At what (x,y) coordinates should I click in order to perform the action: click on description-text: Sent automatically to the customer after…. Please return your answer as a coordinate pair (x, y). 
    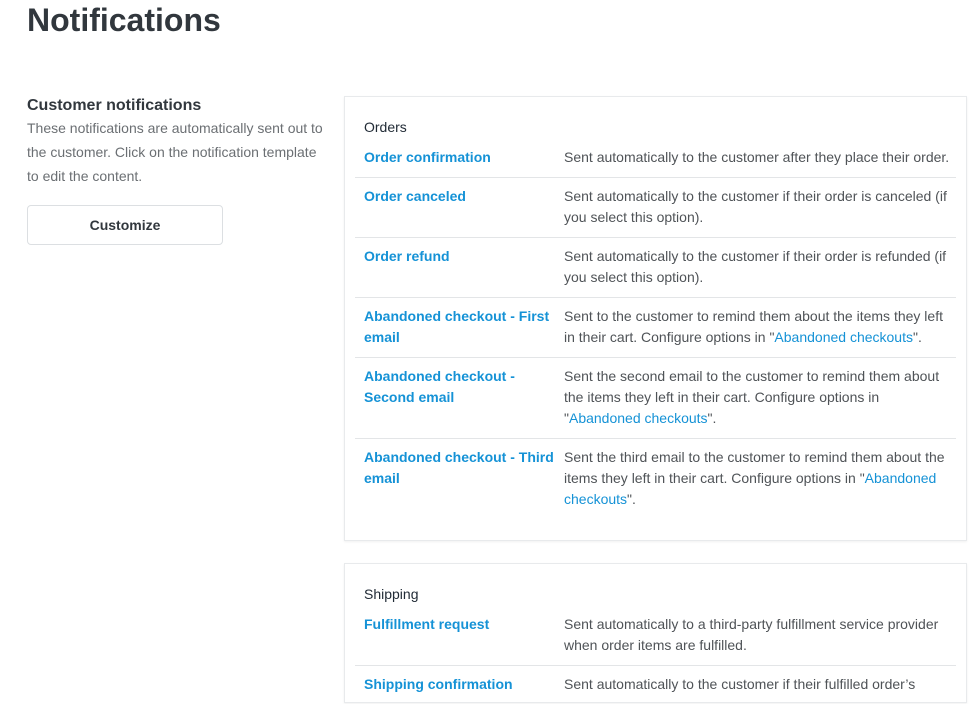
    Looking at the image, I should click on (757, 157).